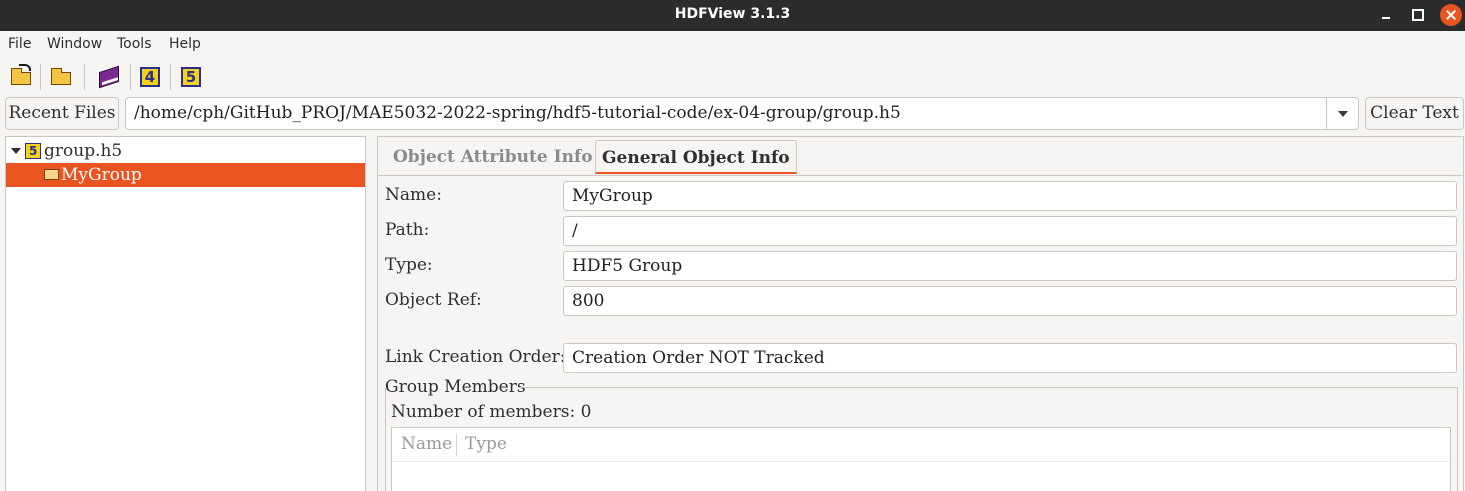 The height and width of the screenshot is (491, 1465). What do you see at coordinates (491, 412) in the screenshot?
I see `member-count: Number of members: 0` at bounding box center [491, 412].